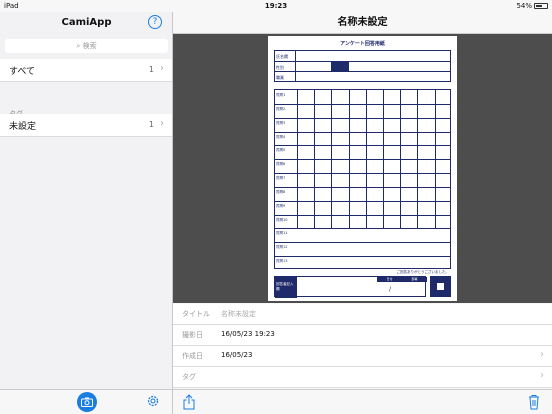  Describe the element at coordinates (282, 56) in the screenshot. I see `document-label: 氏名欄` at that location.